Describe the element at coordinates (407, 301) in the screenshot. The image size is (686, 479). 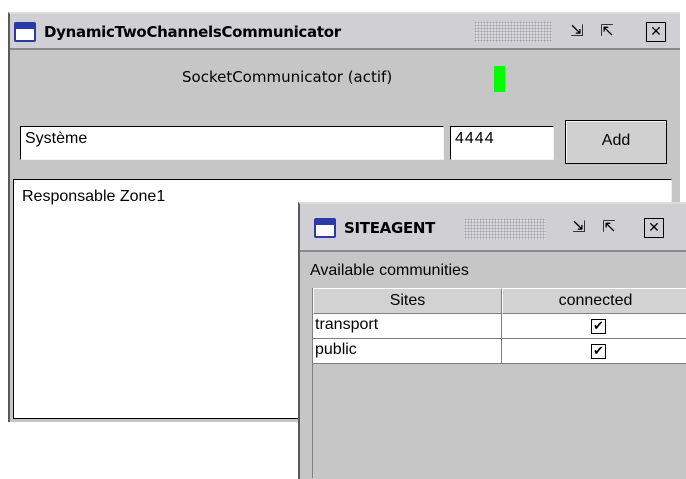
I see `column-header-sites: Sites` at that location.